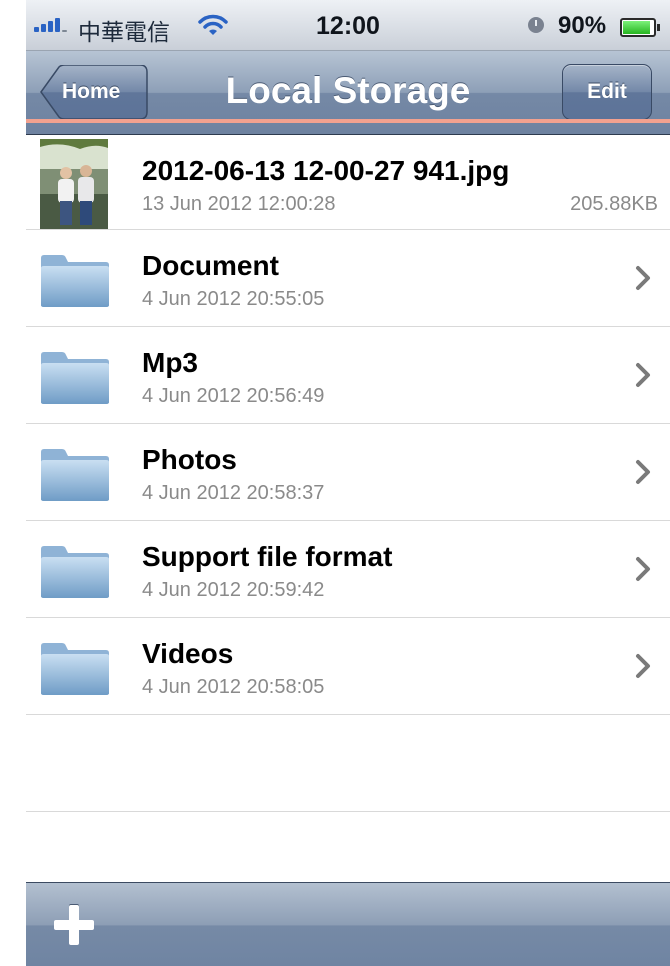  Describe the element at coordinates (239, 204) in the screenshot. I see `file-date: 13 Jun 2012 12:00:28` at that location.